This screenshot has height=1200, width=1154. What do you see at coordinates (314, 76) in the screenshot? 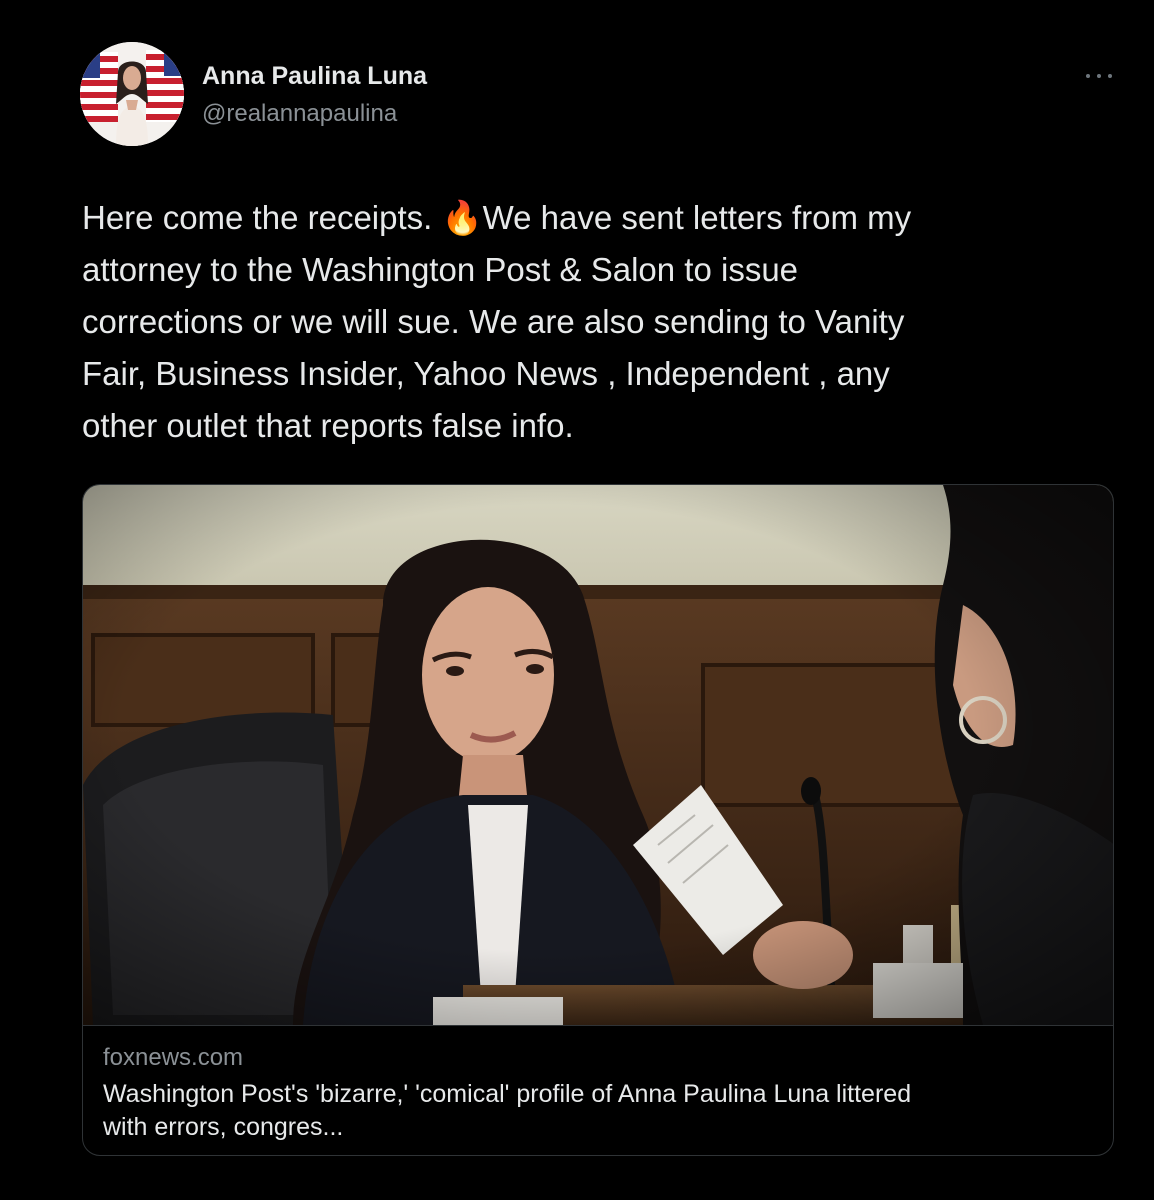
I see `author-display-name: Anna Paulina Luna` at bounding box center [314, 76].